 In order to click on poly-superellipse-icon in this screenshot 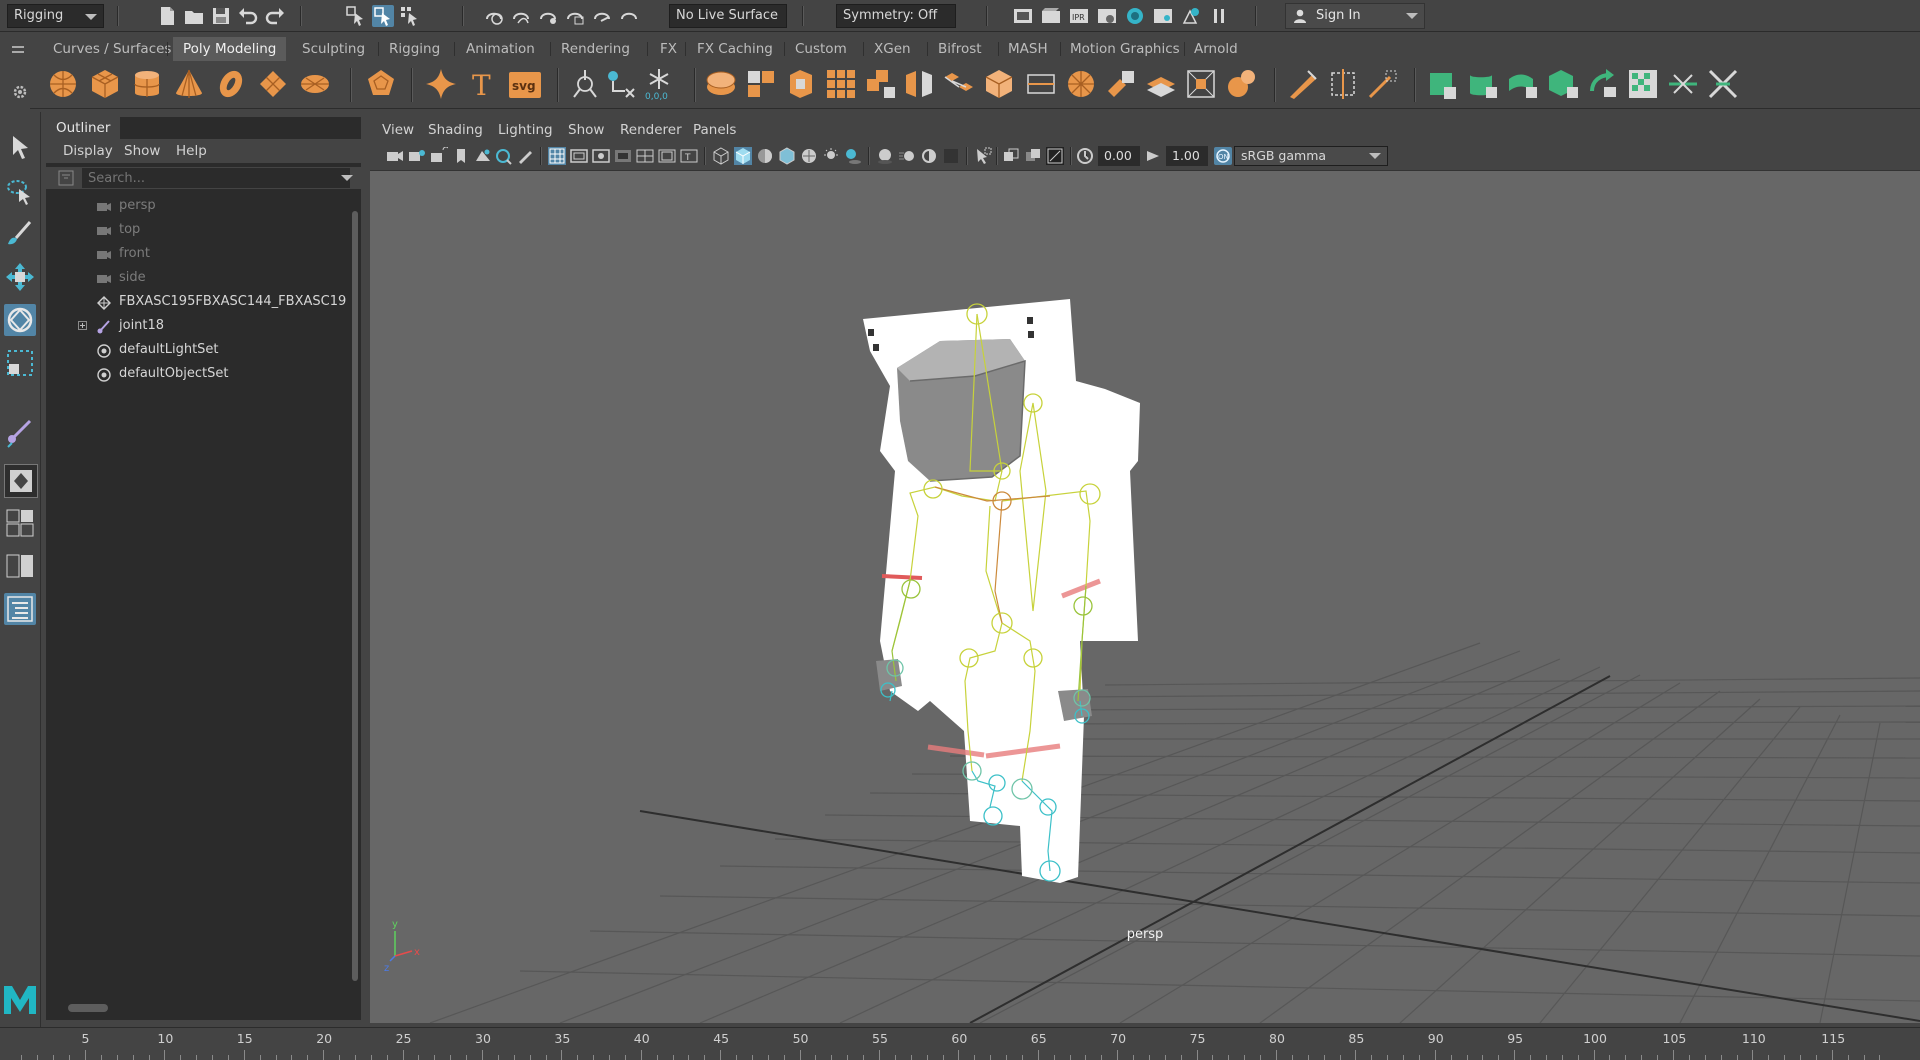, I will do `click(441, 84)`.